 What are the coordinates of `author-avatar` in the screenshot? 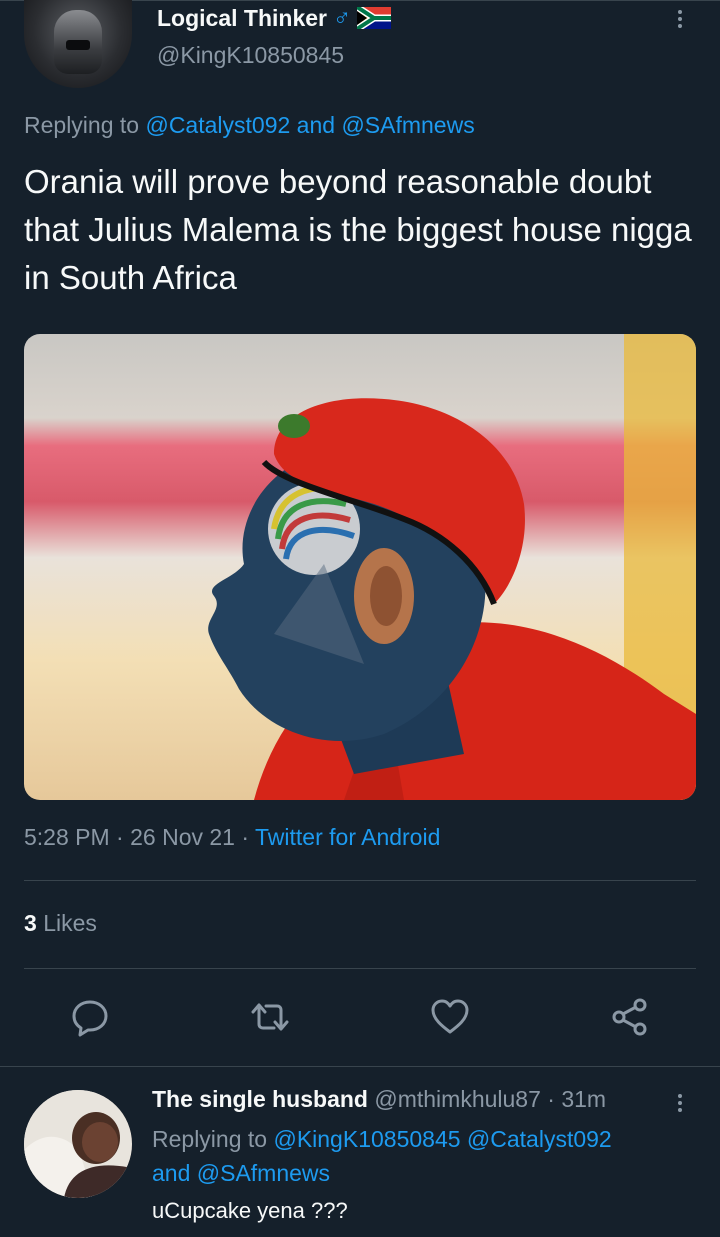 It's located at (78, 44).